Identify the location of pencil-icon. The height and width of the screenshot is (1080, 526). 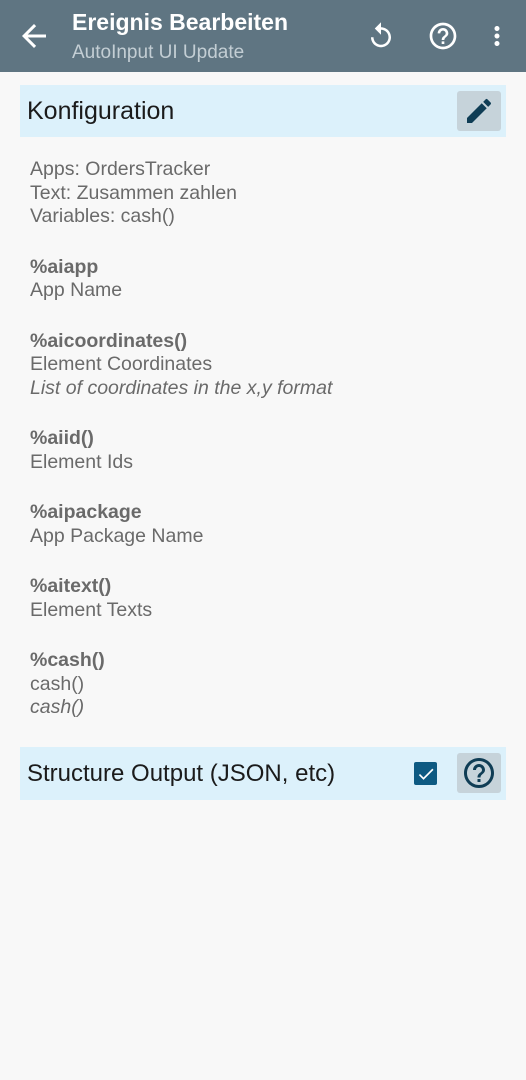
(479, 110).